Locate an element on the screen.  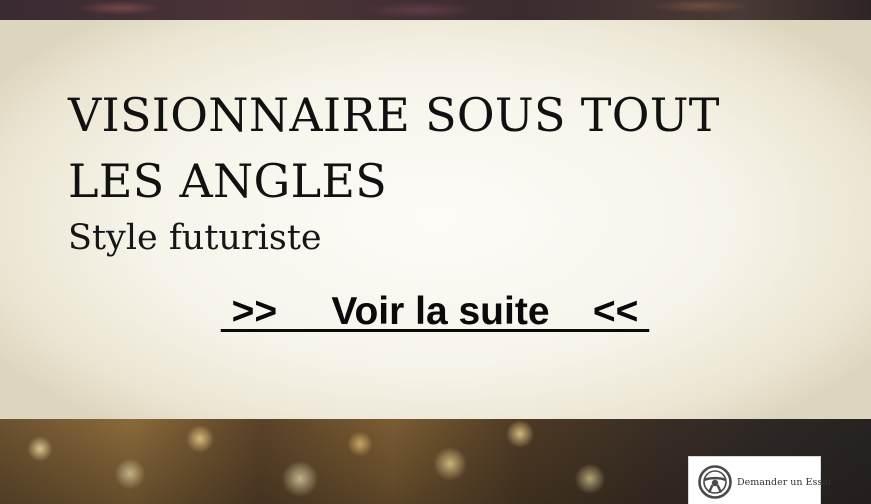
background-photo-top is located at coordinates (435, 10).